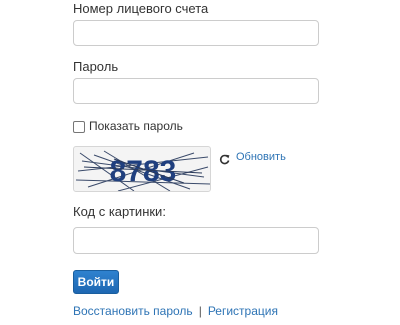 The image size is (400, 325). Describe the element at coordinates (79, 127) in the screenshot. I see `show-password-checkbox` at that location.